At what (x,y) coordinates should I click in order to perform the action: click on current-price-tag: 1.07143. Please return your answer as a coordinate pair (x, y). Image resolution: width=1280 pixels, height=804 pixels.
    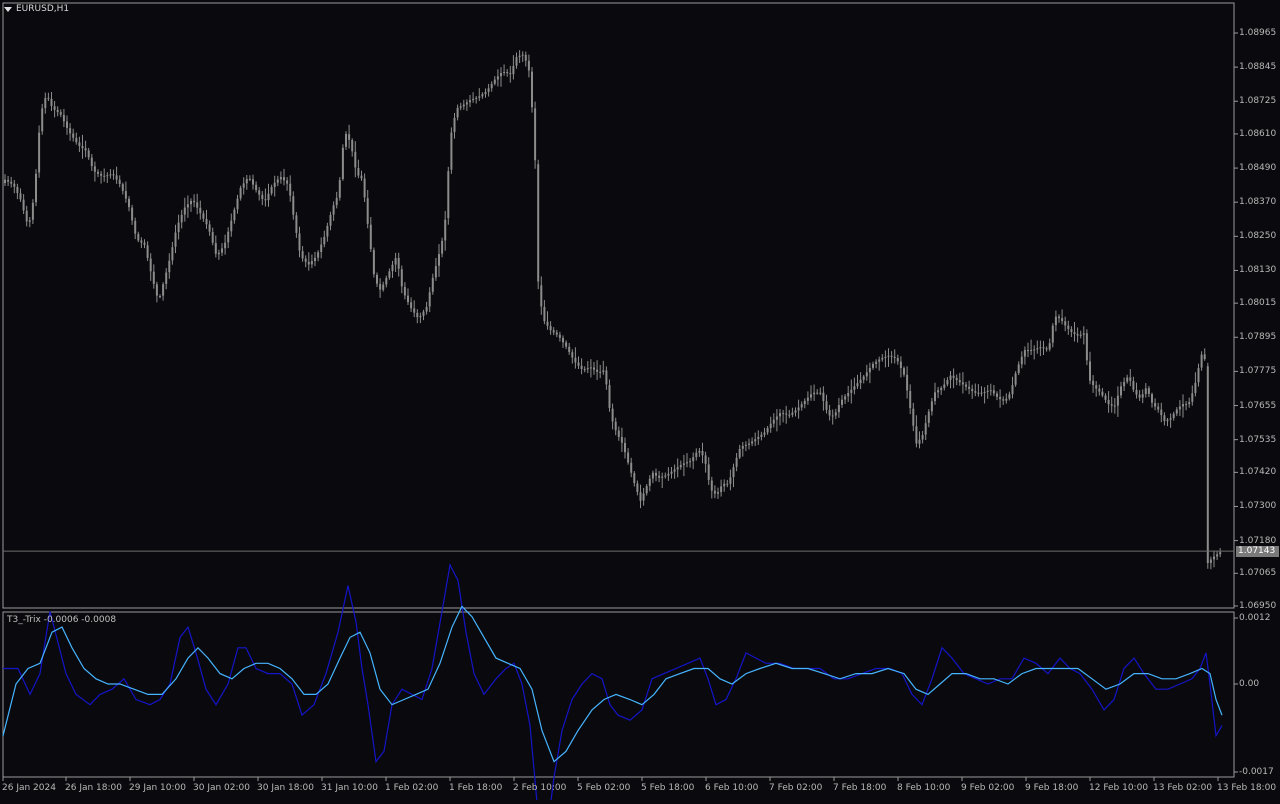
    Looking at the image, I should click on (1257, 551).